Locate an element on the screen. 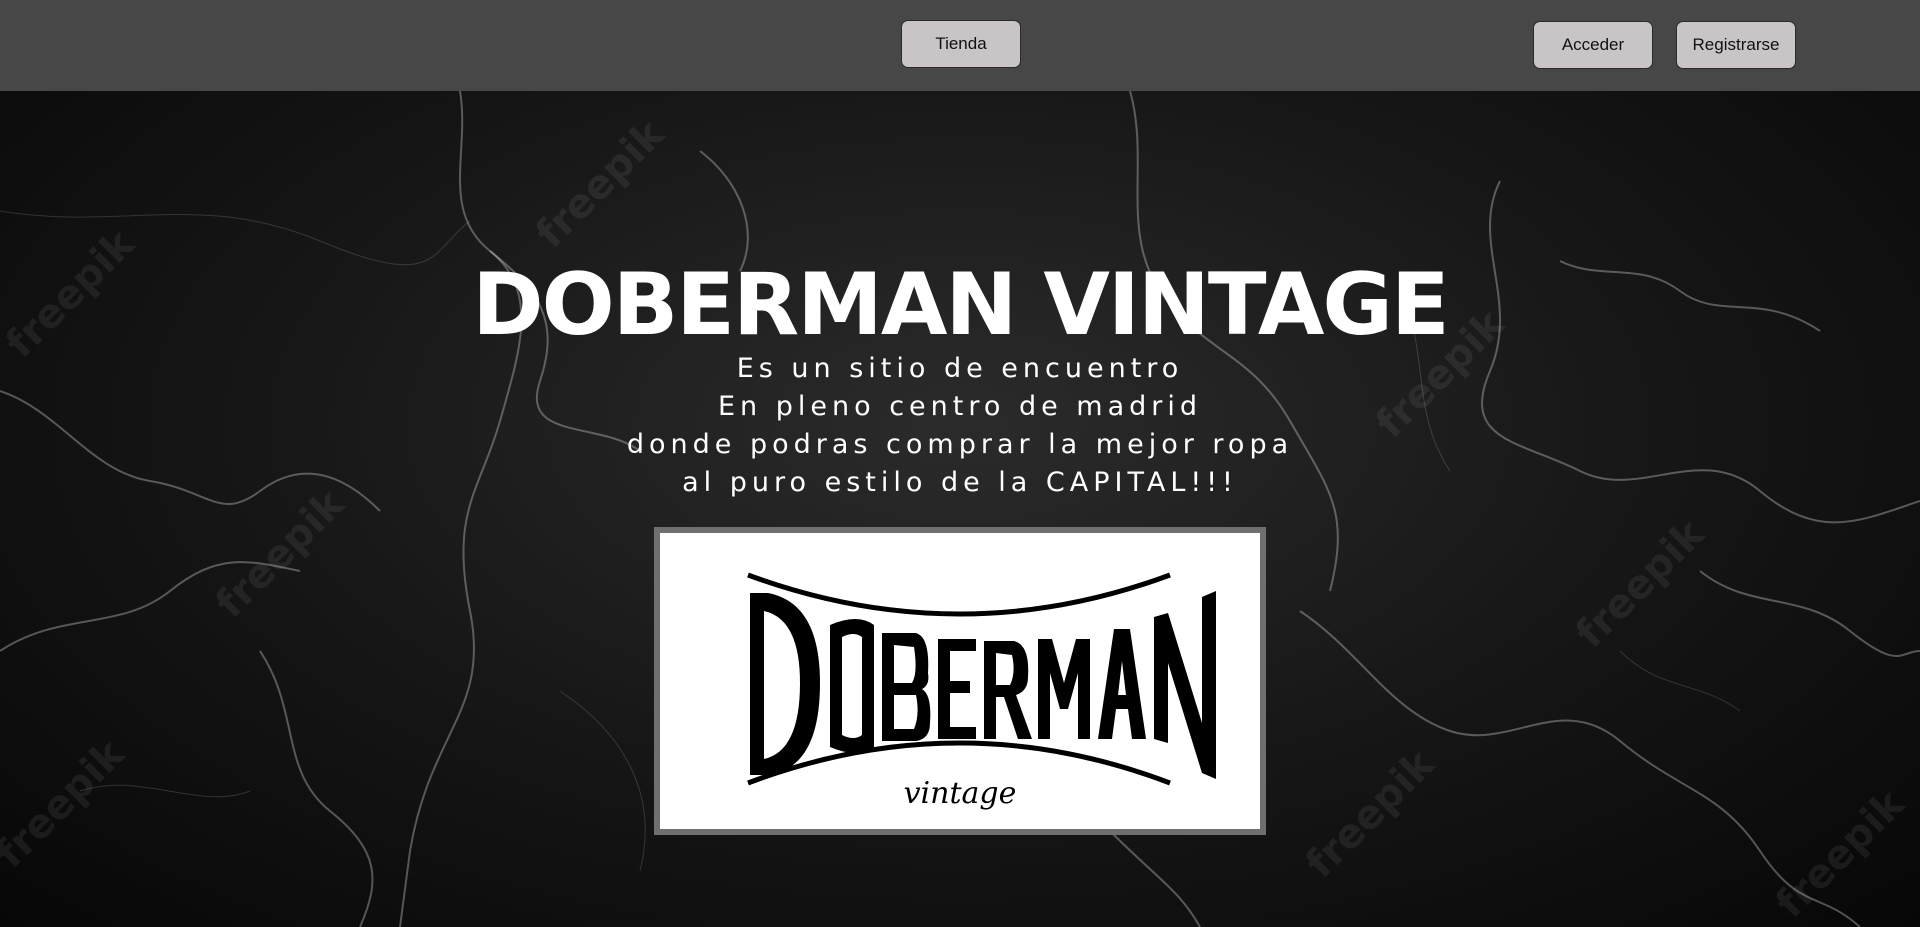 The height and width of the screenshot is (927, 1920). tagline-line-4: al puro estilo de la CAPITAL!!! is located at coordinates (960, 482).